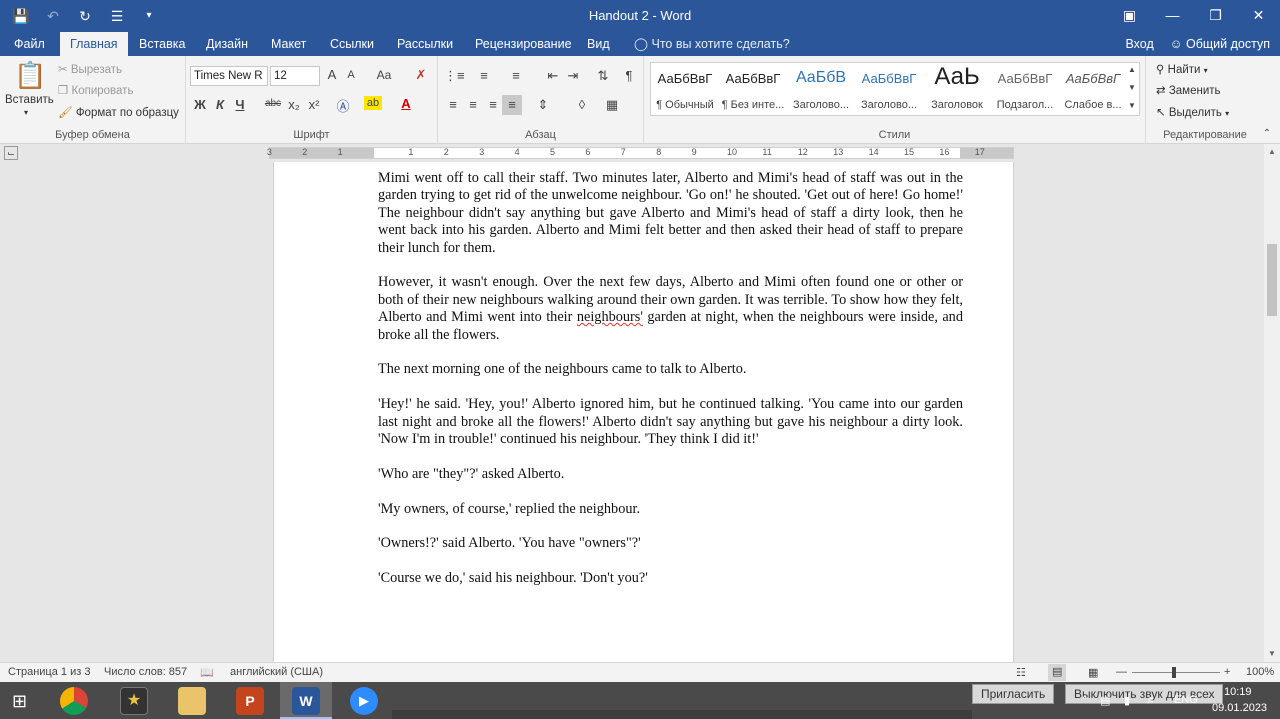 The height and width of the screenshot is (719, 1280). What do you see at coordinates (1105, 700) in the screenshot?
I see `network-icon: ▤` at bounding box center [1105, 700].